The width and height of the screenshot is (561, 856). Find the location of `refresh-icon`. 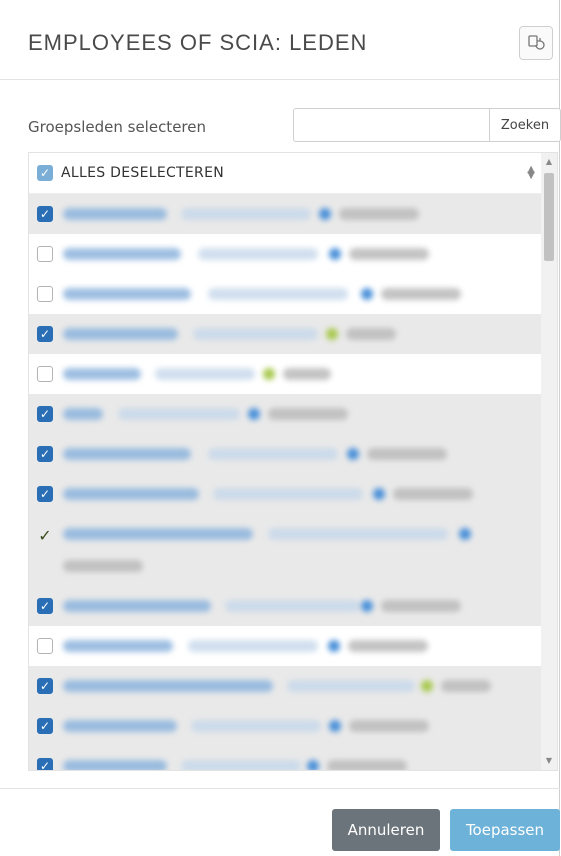

refresh-icon is located at coordinates (536, 42).